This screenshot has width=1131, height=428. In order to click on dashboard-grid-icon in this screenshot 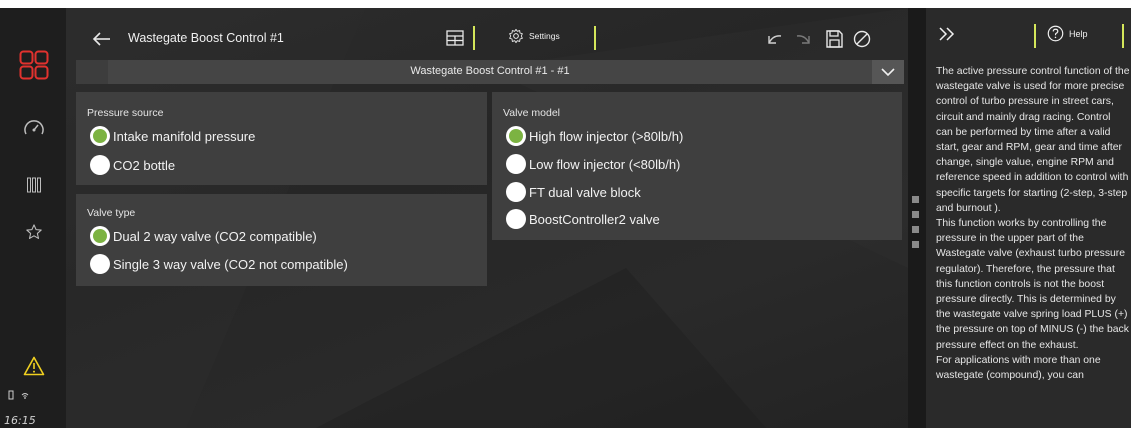, I will do `click(34, 65)`.